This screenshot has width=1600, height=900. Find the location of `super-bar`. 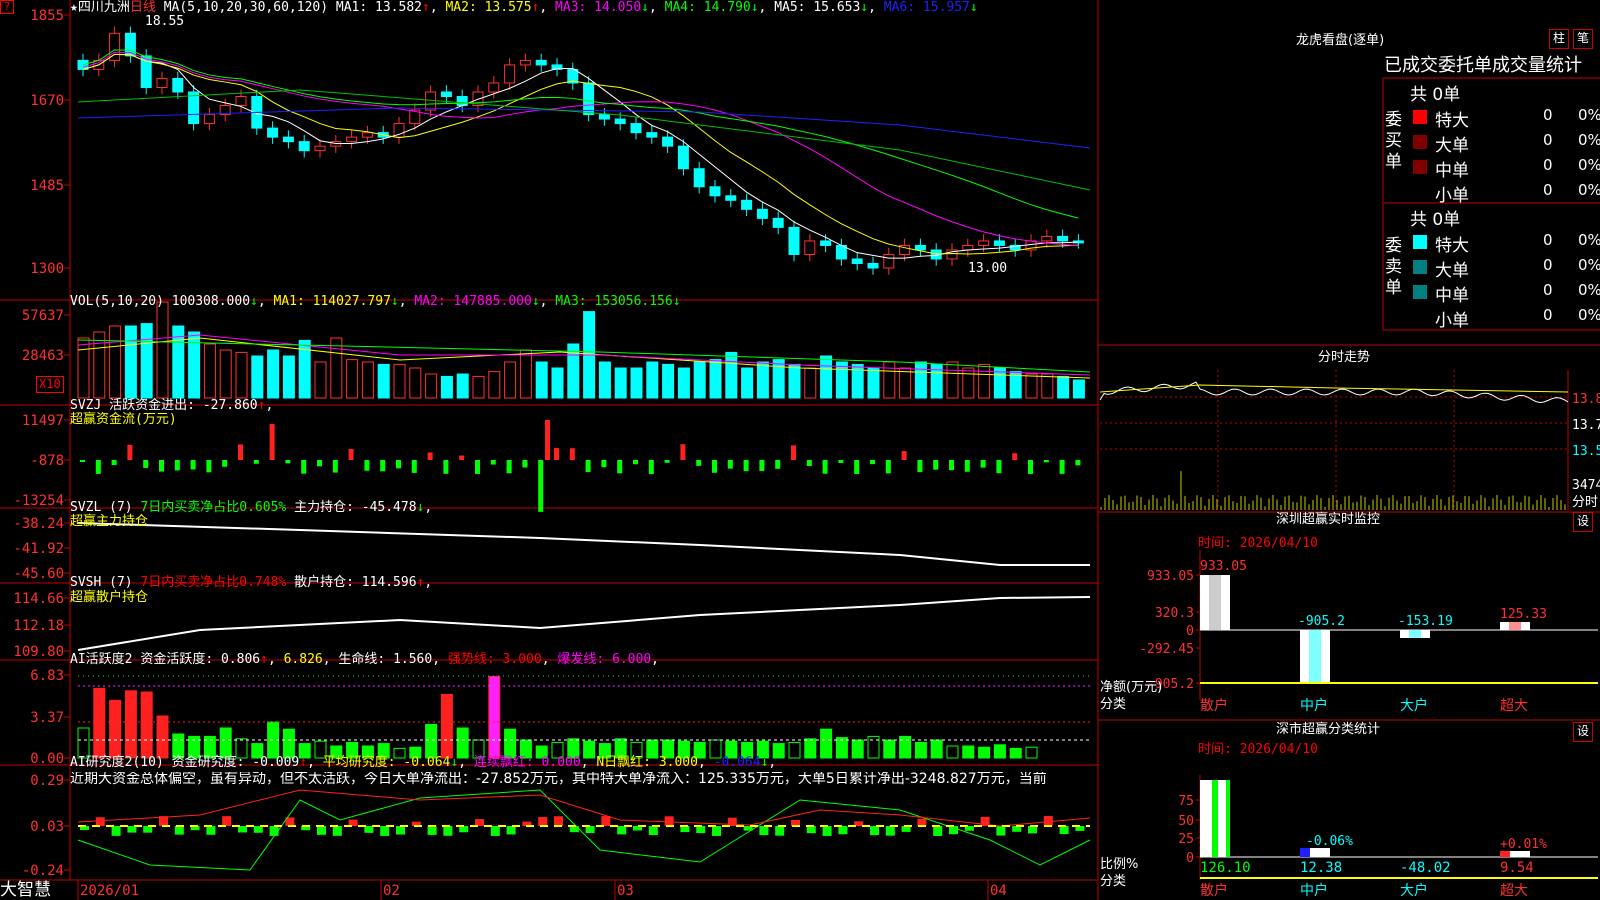

super-bar is located at coordinates (1515, 626).